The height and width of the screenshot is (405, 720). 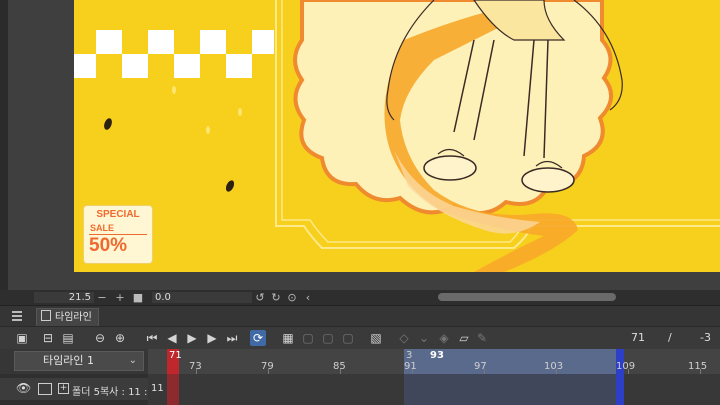 I want to click on keyframe-interpolation-icon: ◈, so click(x=444, y=338).